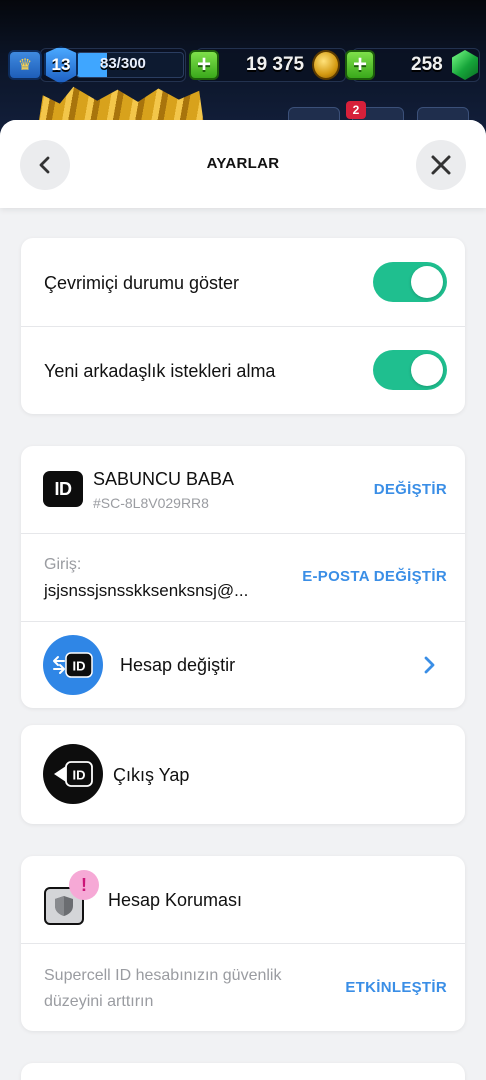 This screenshot has height=1080, width=486. I want to click on switch-account-label: Hesap değiştir, so click(178, 665).